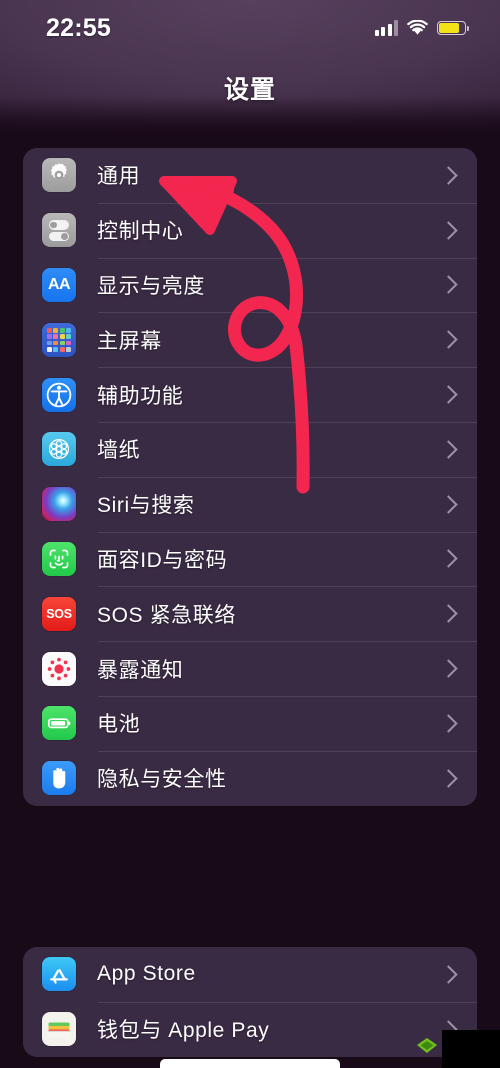 The width and height of the screenshot is (500, 1068). What do you see at coordinates (449, 28) in the screenshot?
I see `battery-fill` at bounding box center [449, 28].